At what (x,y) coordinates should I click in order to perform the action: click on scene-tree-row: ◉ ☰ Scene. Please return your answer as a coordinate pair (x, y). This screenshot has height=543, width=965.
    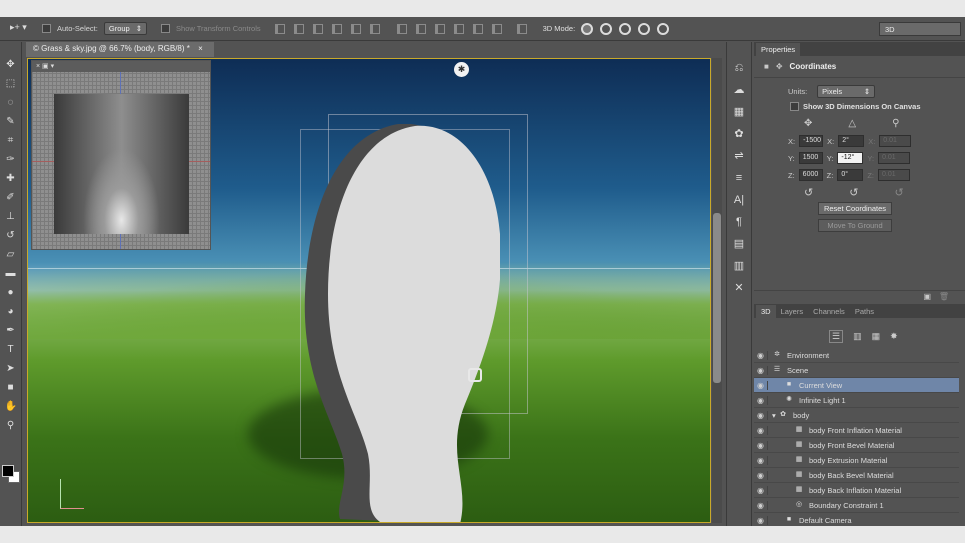
    Looking at the image, I should click on (856, 370).